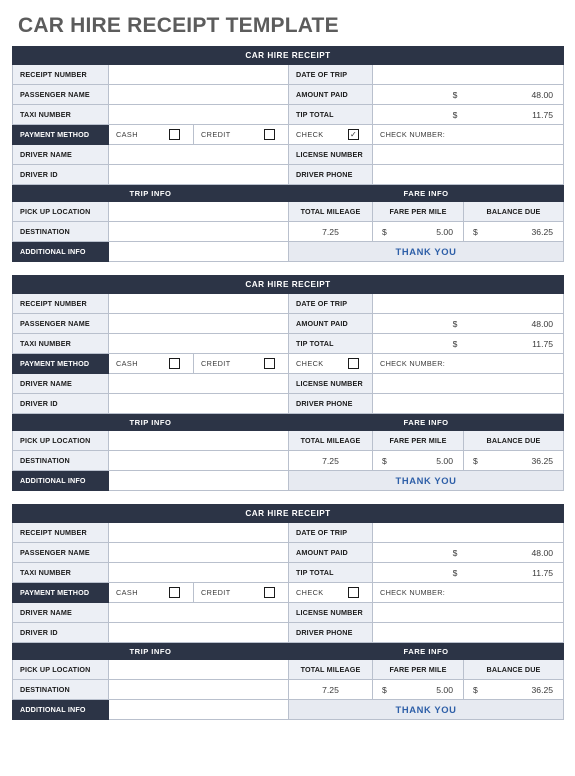 This screenshot has width=575, height=776. What do you see at coordinates (330, 115) in the screenshot?
I see `label-tip-total: TIP TOTAL` at bounding box center [330, 115].